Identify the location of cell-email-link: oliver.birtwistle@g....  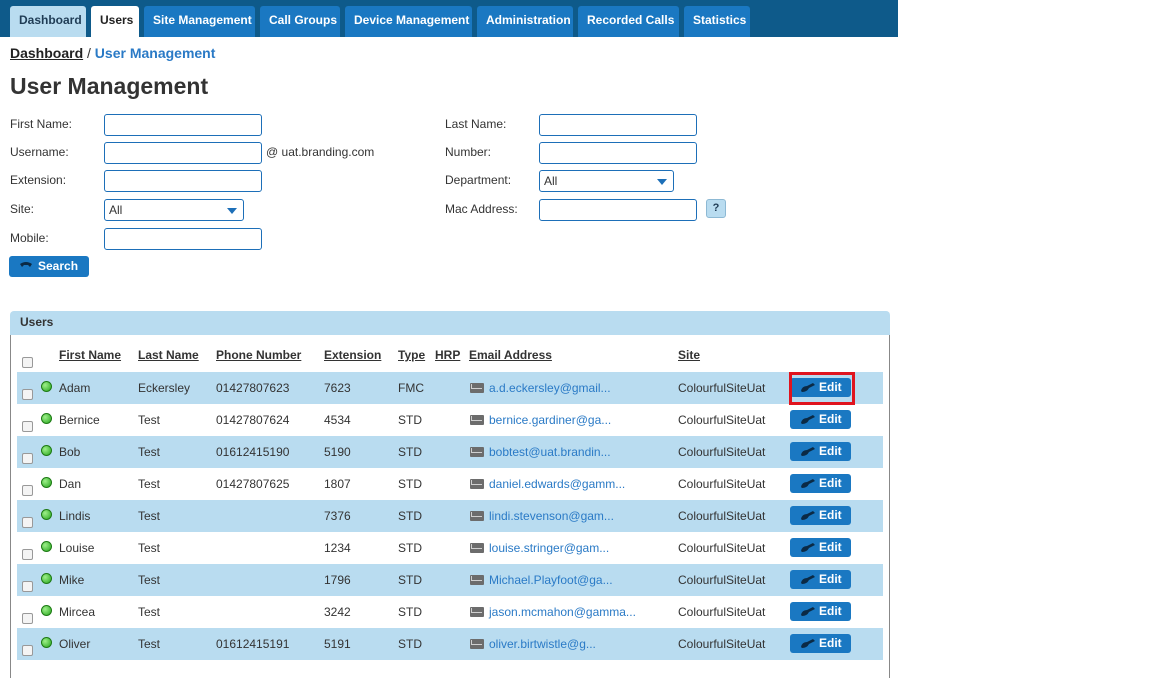
(542, 644).